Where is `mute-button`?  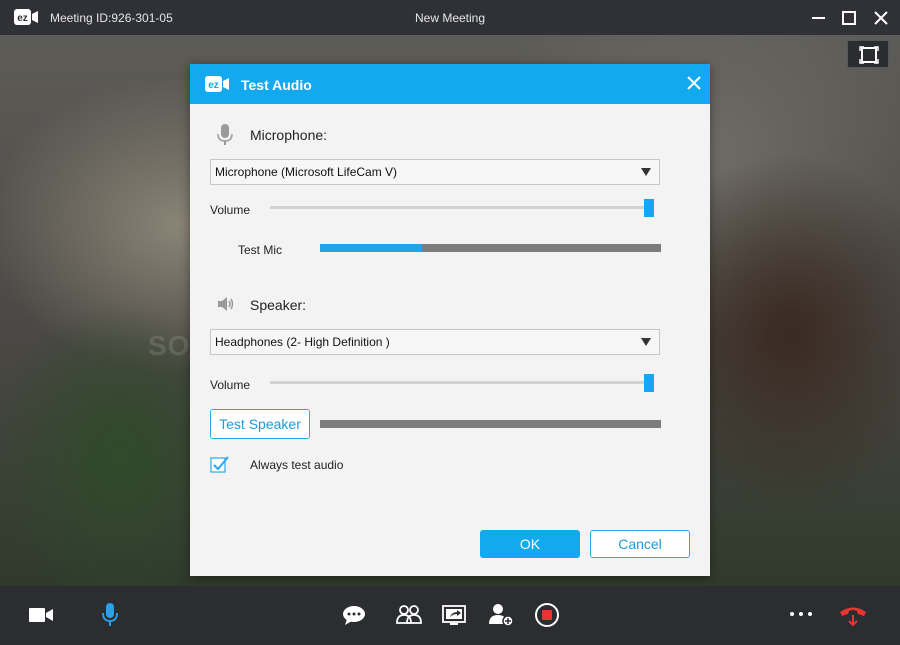 mute-button is located at coordinates (110, 615).